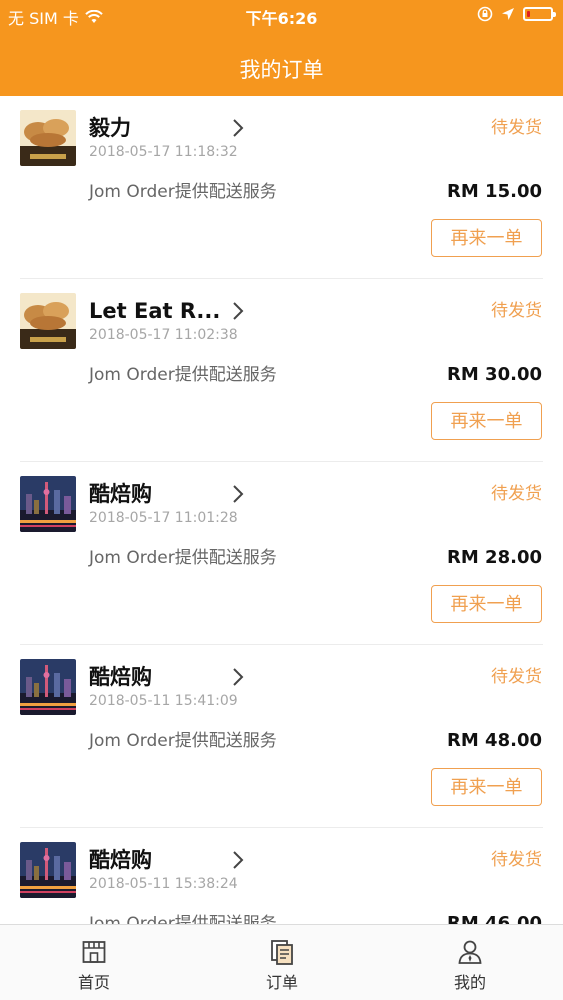  I want to click on page-title: 我的订单, so click(281, 70).